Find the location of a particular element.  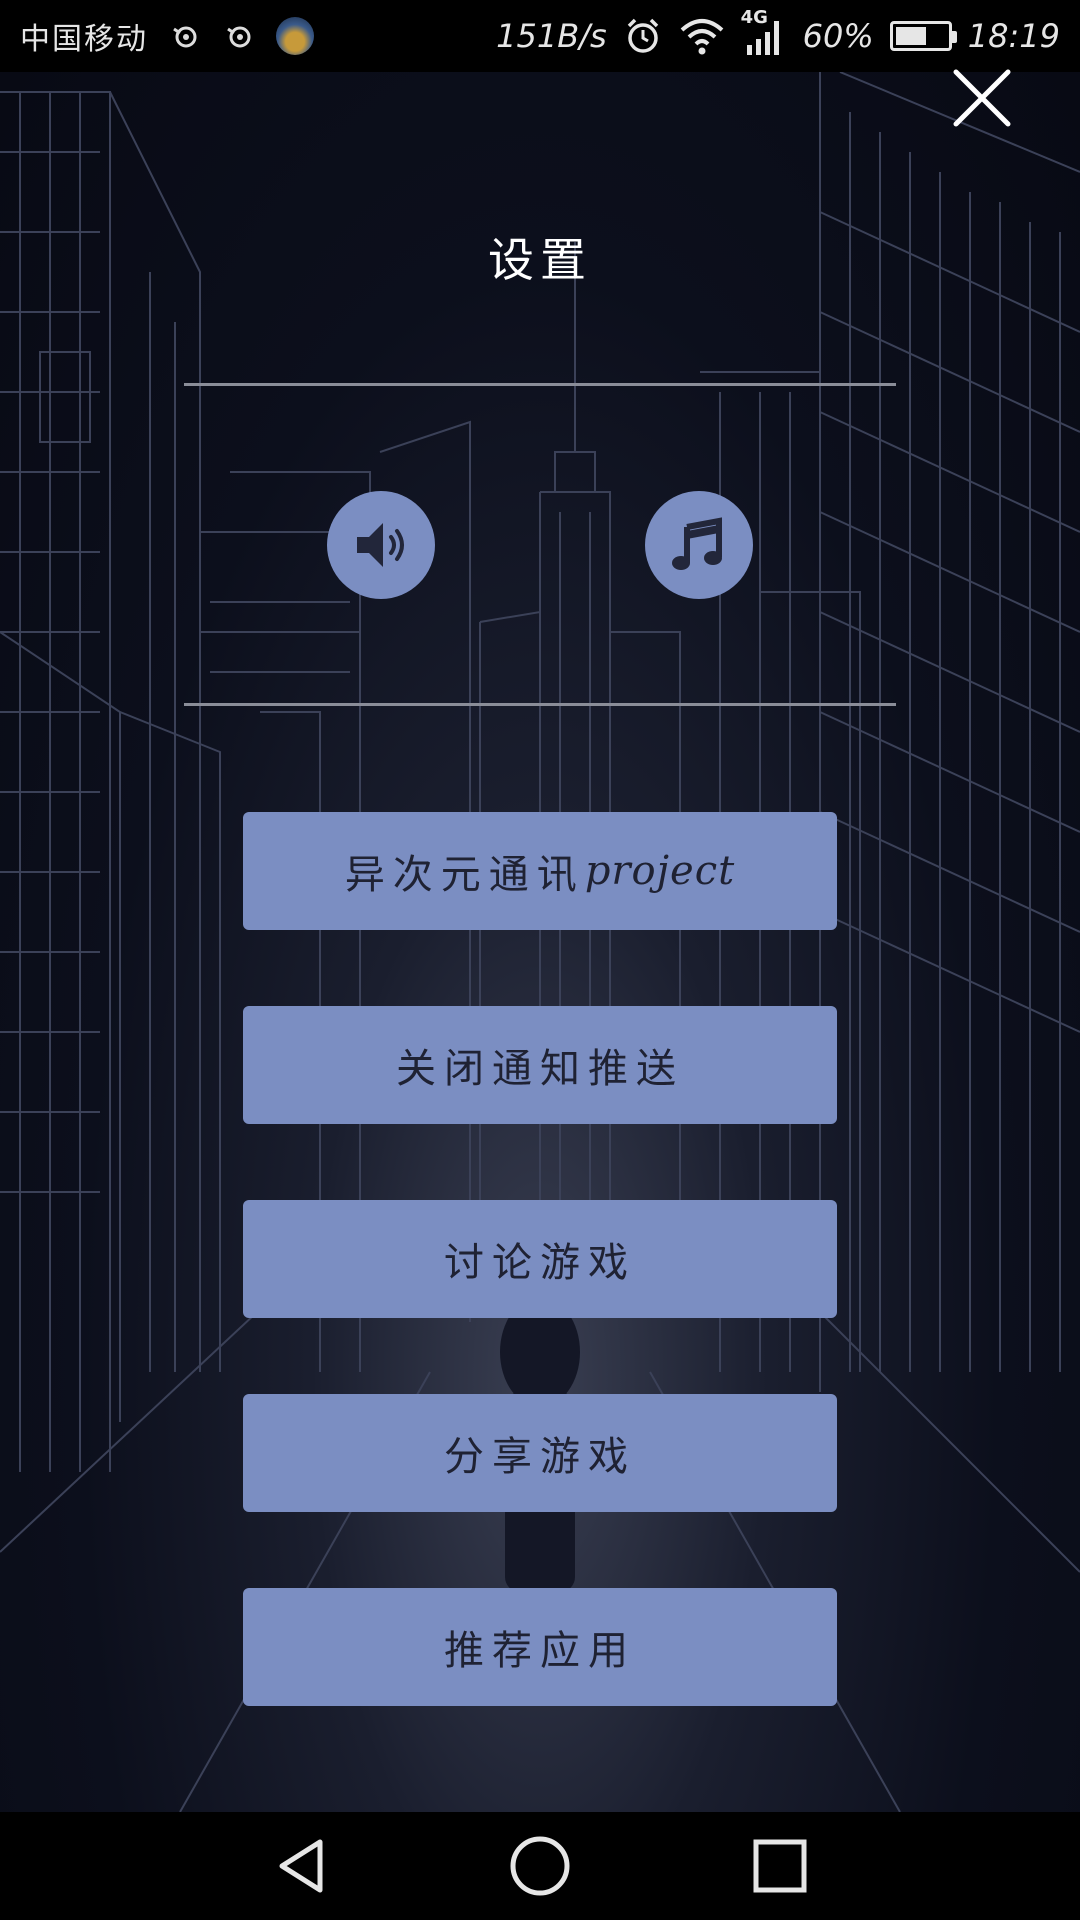

net-speed: 151B/s is located at coordinates (551, 36).